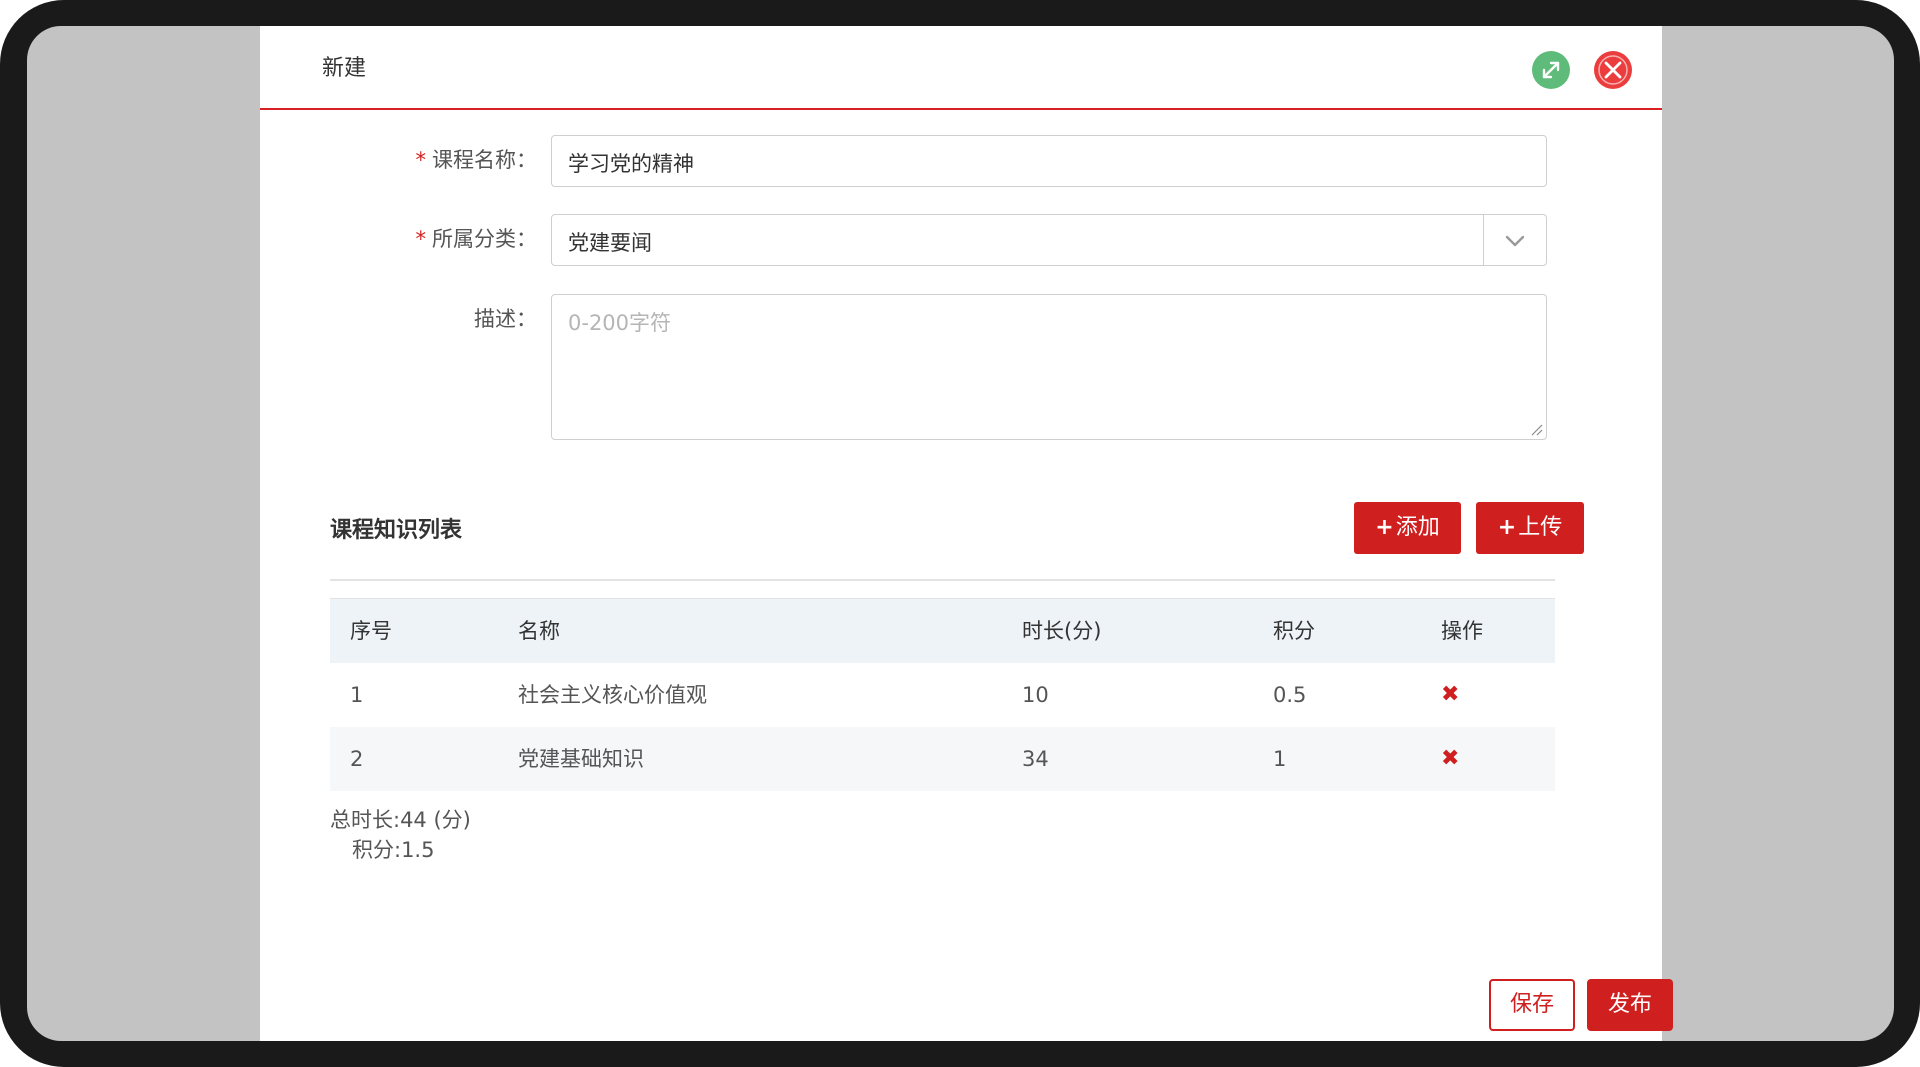 This screenshot has height=1067, width=1920. I want to click on table-header: 序号 名称 时长(分) 积分 操作, so click(942, 630).